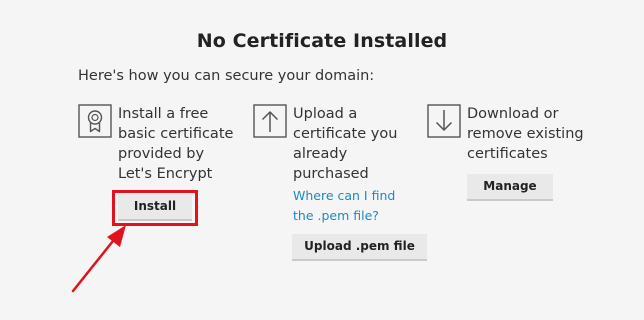  Describe the element at coordinates (345, 134) in the screenshot. I see `description-line: certificate you` at that location.